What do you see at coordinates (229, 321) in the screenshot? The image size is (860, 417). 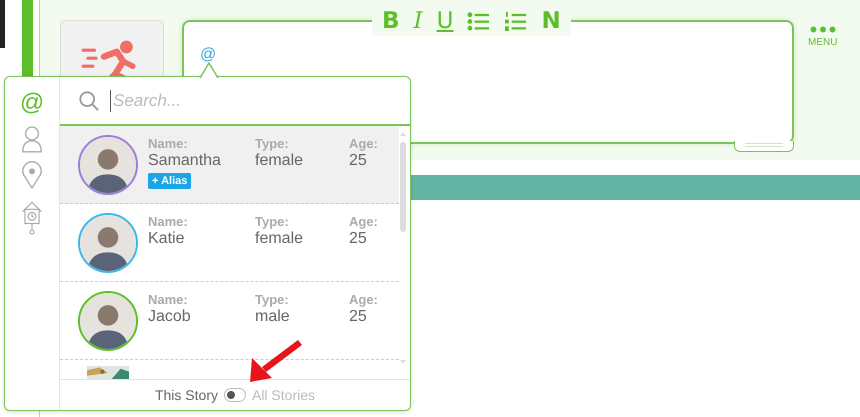 I see `contact-row: Name: Jacob Type: male Age: 25` at bounding box center [229, 321].